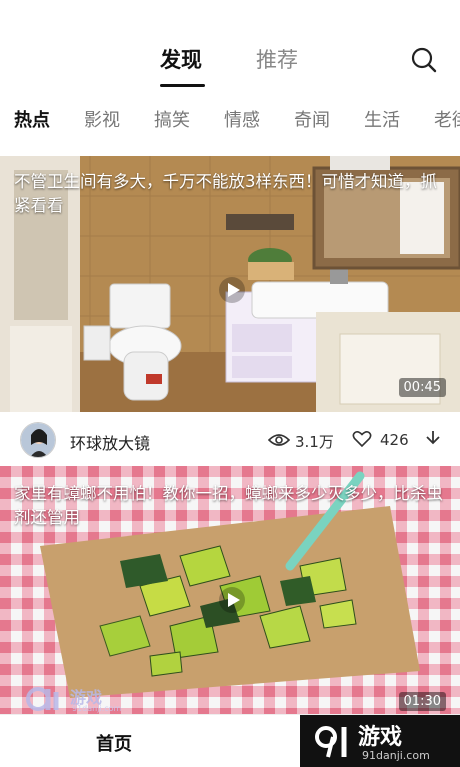 This screenshot has height=767, width=460. What do you see at coordinates (394, 440) in the screenshot?
I see `like-count: 426` at bounding box center [394, 440].